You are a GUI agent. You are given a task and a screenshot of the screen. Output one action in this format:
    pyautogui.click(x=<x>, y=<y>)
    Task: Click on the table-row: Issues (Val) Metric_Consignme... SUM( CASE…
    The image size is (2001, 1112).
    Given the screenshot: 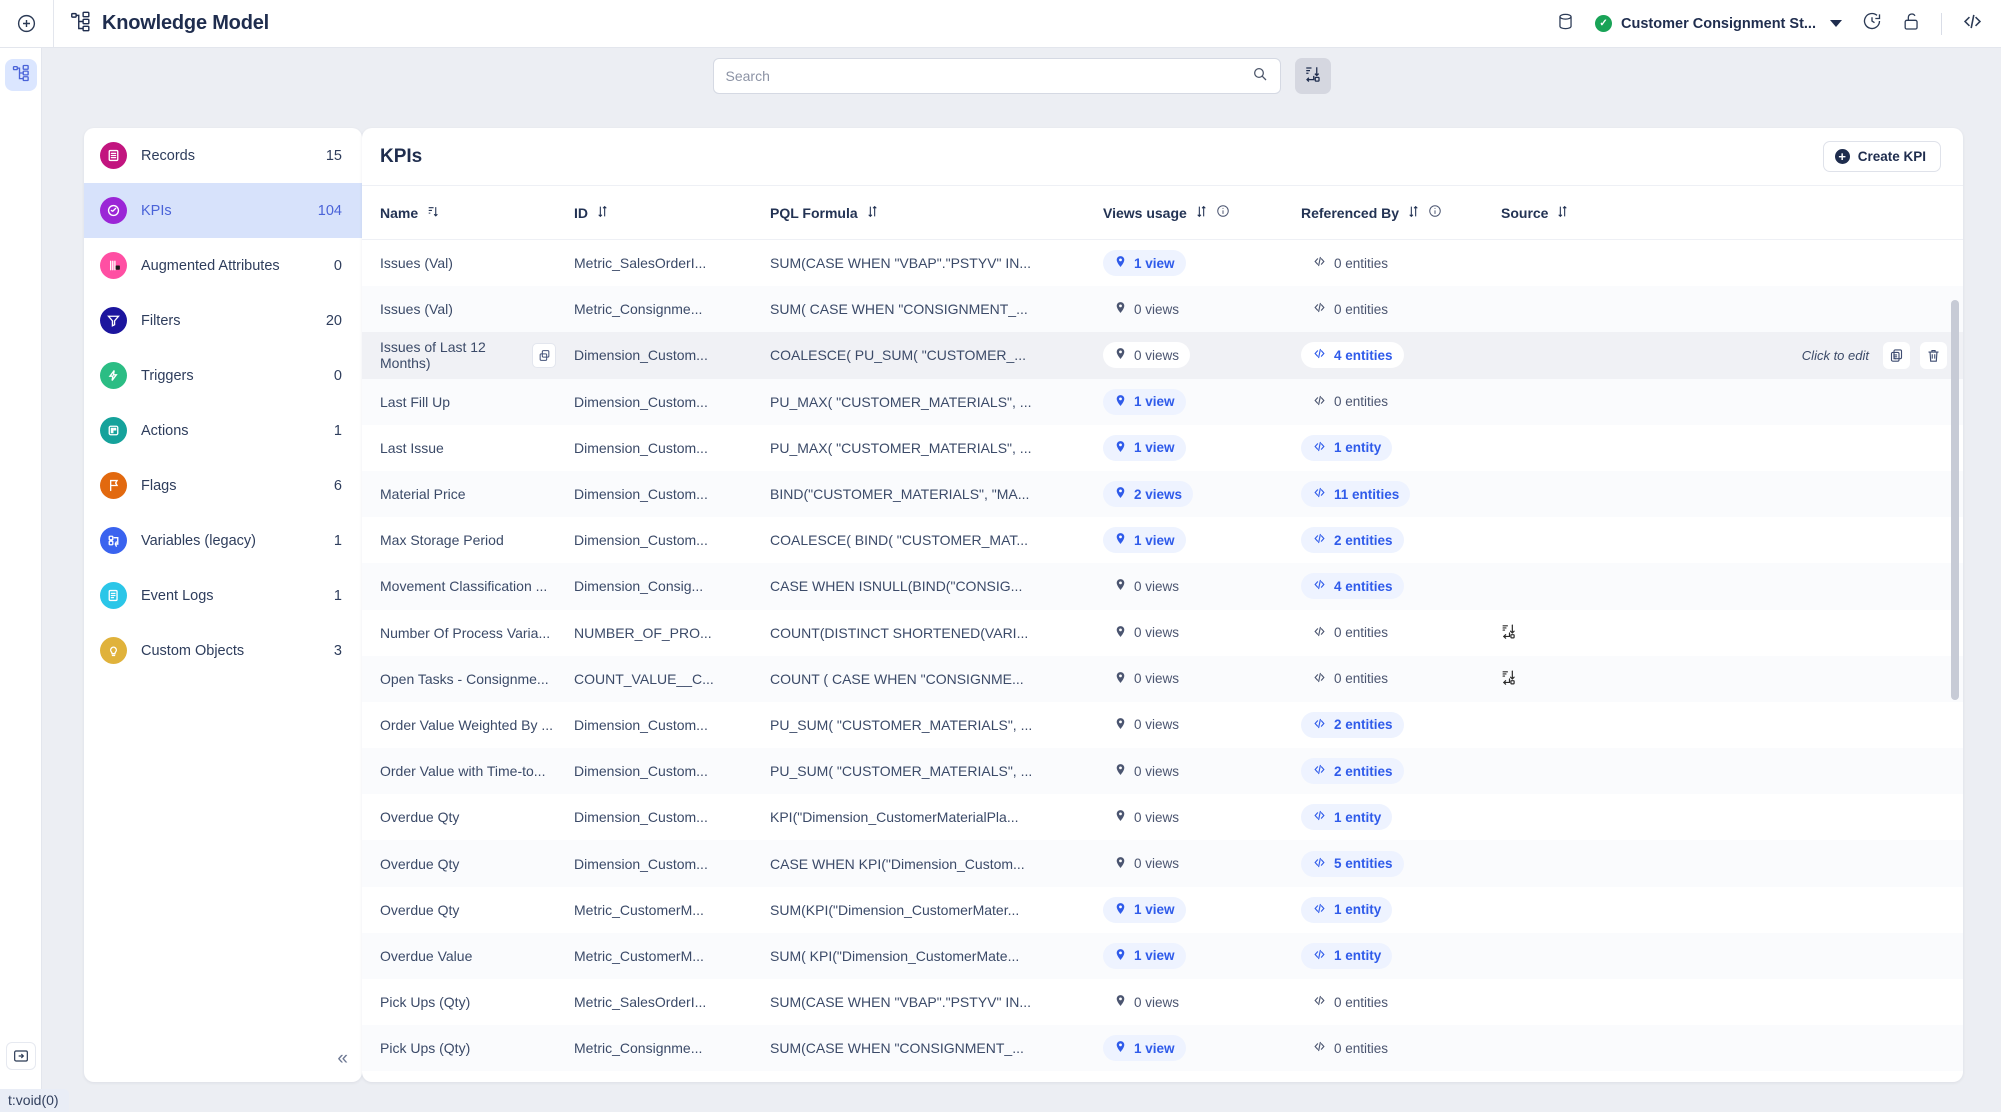 What is the action you would take?
    pyautogui.click(x=1162, y=309)
    